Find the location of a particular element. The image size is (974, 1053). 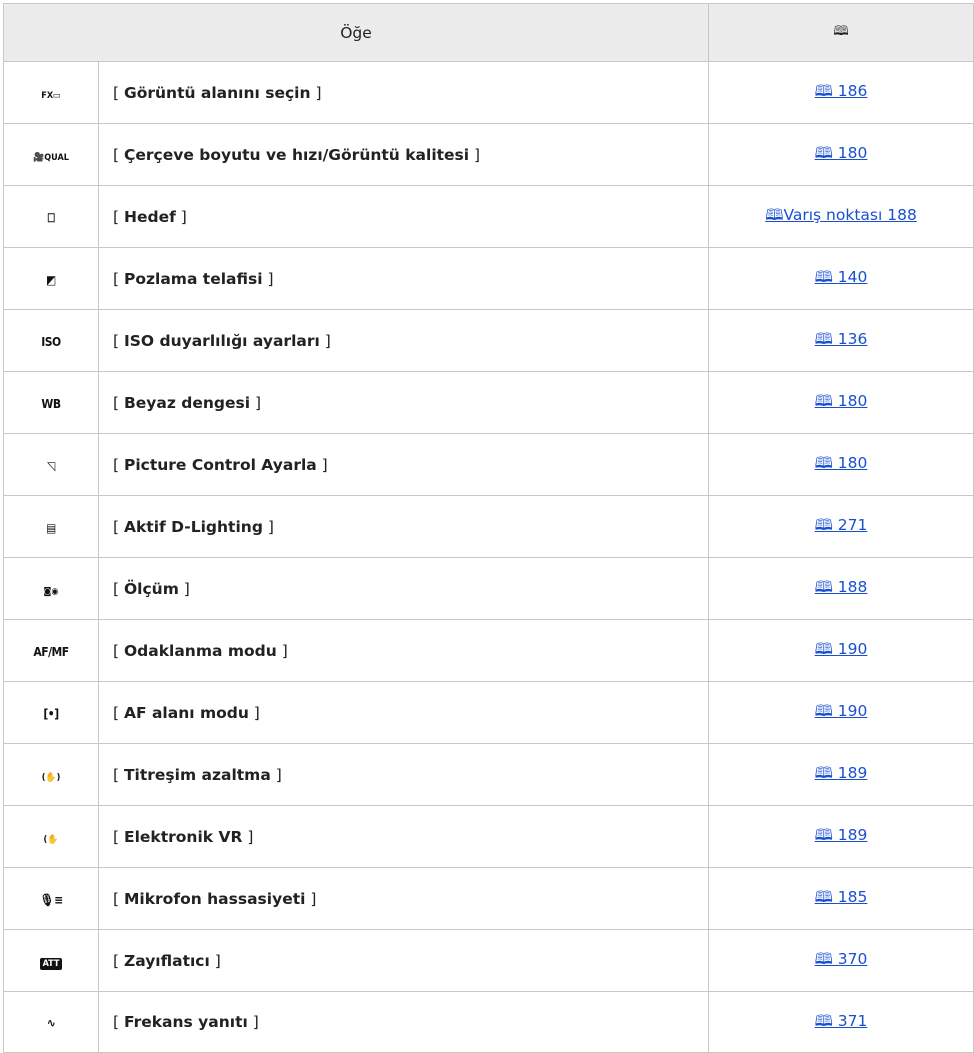

row-icon-cell: (✋ is located at coordinates (51, 836).